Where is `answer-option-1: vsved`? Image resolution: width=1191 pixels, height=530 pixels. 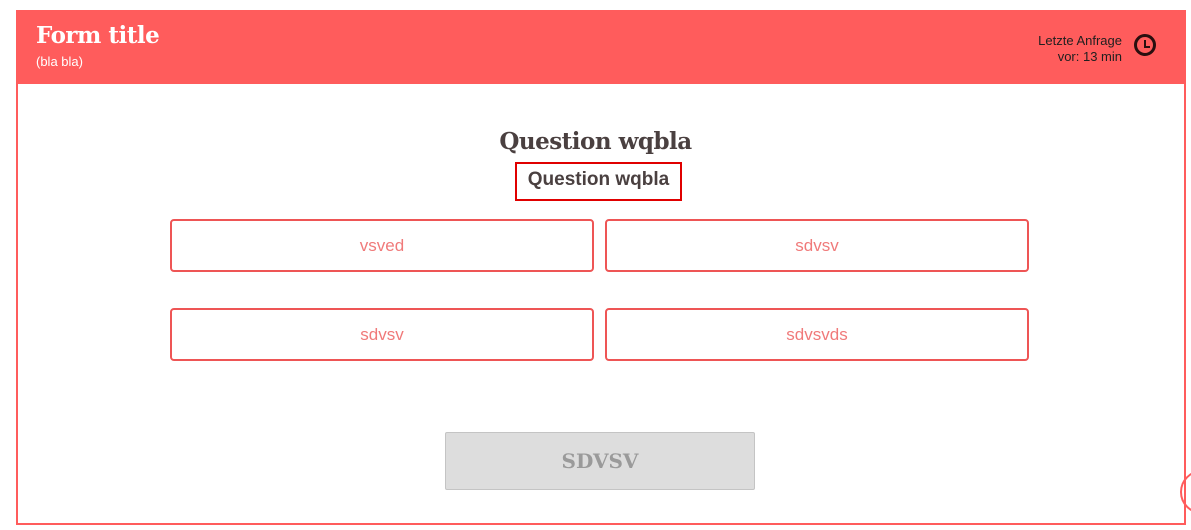 answer-option-1: vsved is located at coordinates (382, 245).